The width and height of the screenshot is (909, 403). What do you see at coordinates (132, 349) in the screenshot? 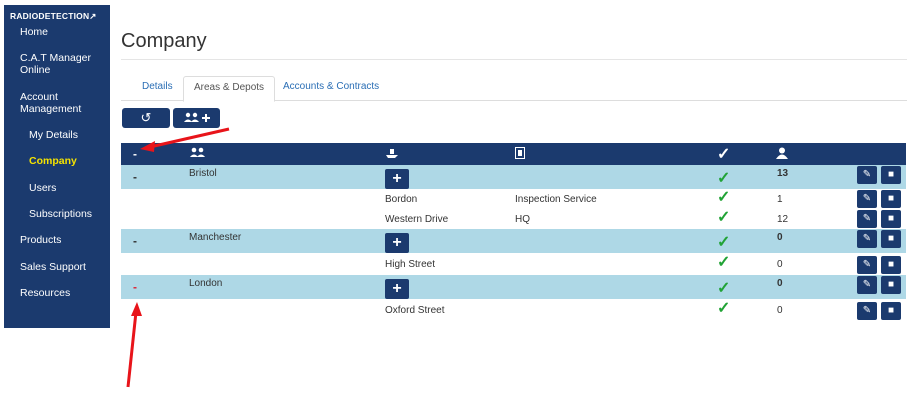
I see `annotation-arrow-lower` at bounding box center [132, 349].